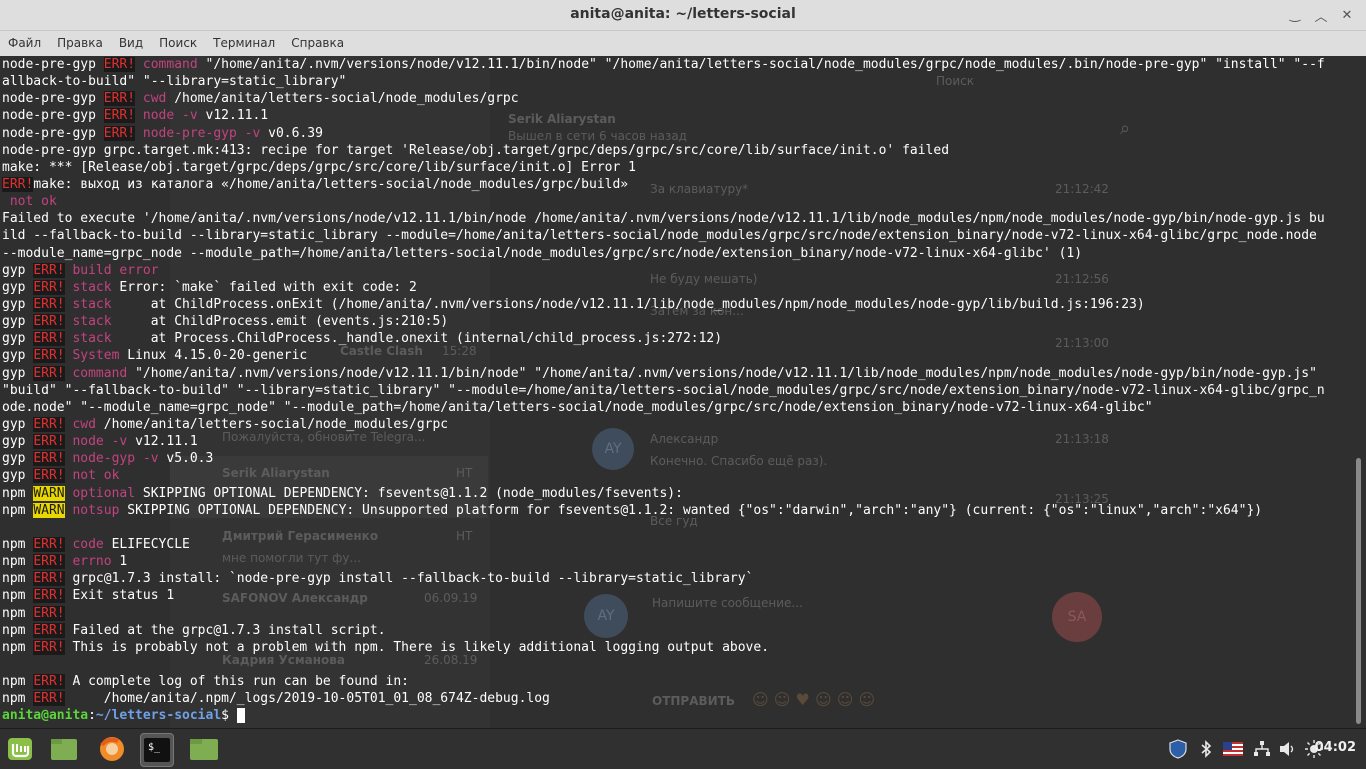 This screenshot has width=1366, height=769. I want to click on firefox-icon, so click(112, 749).